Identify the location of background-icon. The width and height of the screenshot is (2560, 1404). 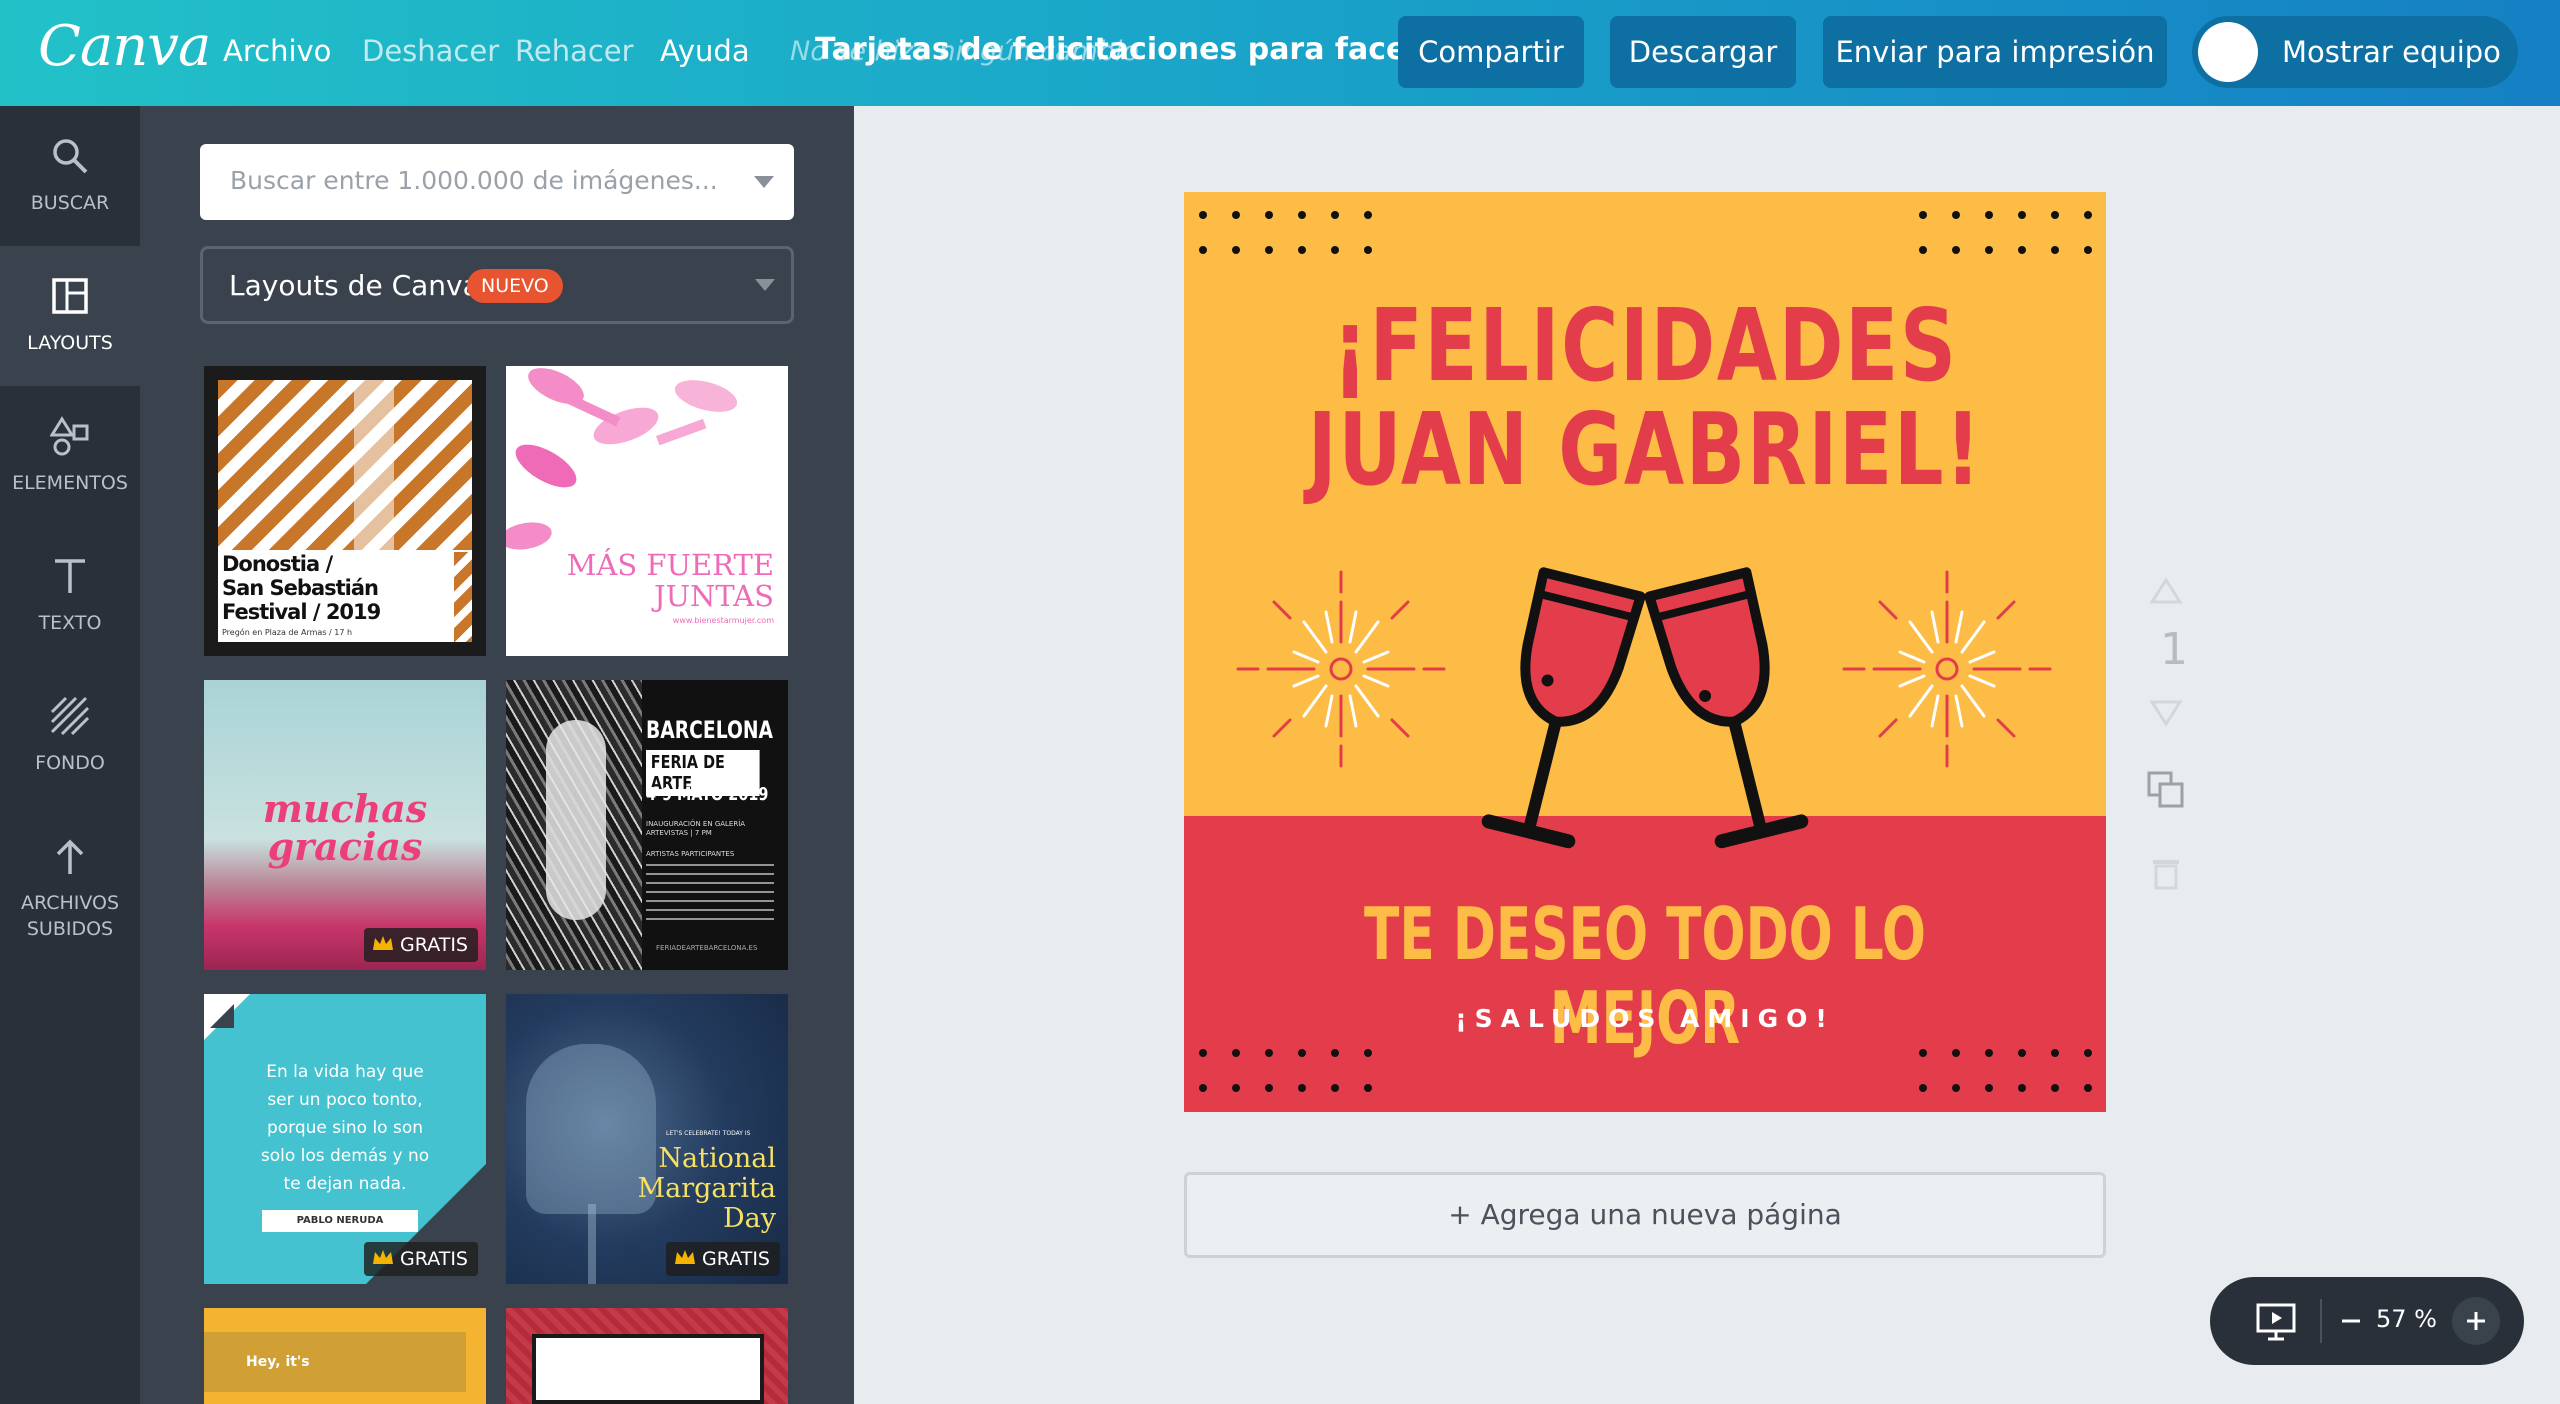
(70, 716).